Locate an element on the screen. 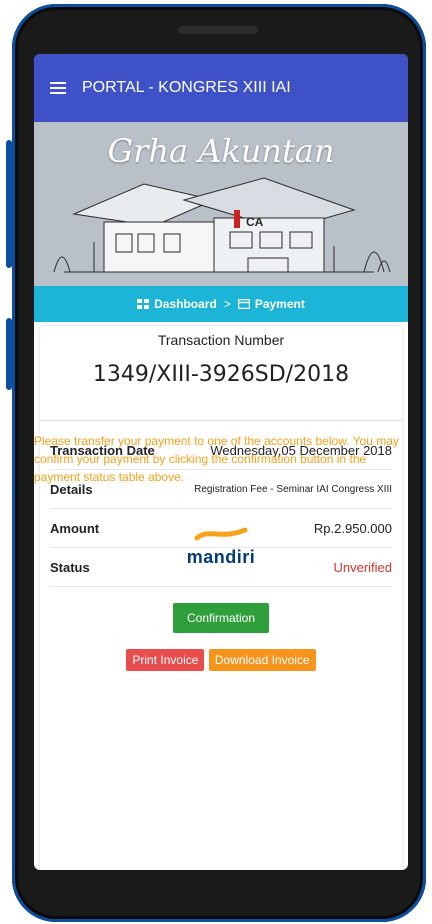 Image resolution: width=432 pixels, height=924 pixels. breadcrumb-dashboard: Dashboard is located at coordinates (185, 304).